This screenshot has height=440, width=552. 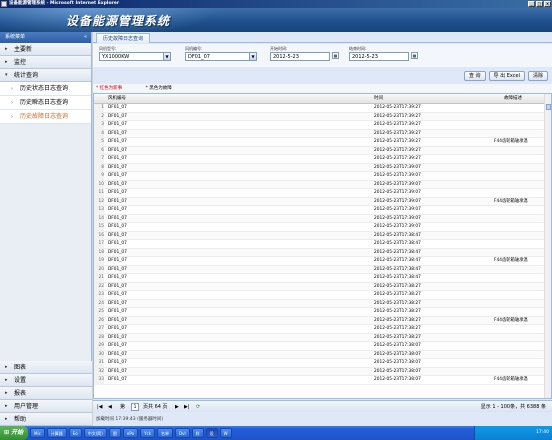 What do you see at coordinates (322, 320) in the screenshot?
I see `table-row: 26 DF01_07 2012-05-23T17:38:27 F44齿轮箱轴承温` at bounding box center [322, 320].